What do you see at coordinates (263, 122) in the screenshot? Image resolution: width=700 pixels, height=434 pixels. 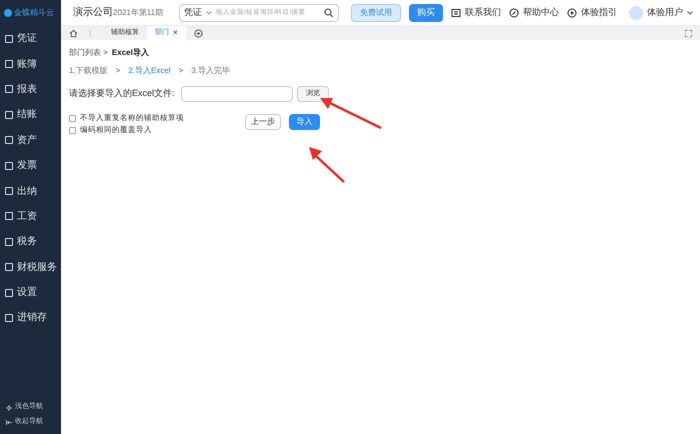 I see `previous-step-button: 上一步` at bounding box center [263, 122].